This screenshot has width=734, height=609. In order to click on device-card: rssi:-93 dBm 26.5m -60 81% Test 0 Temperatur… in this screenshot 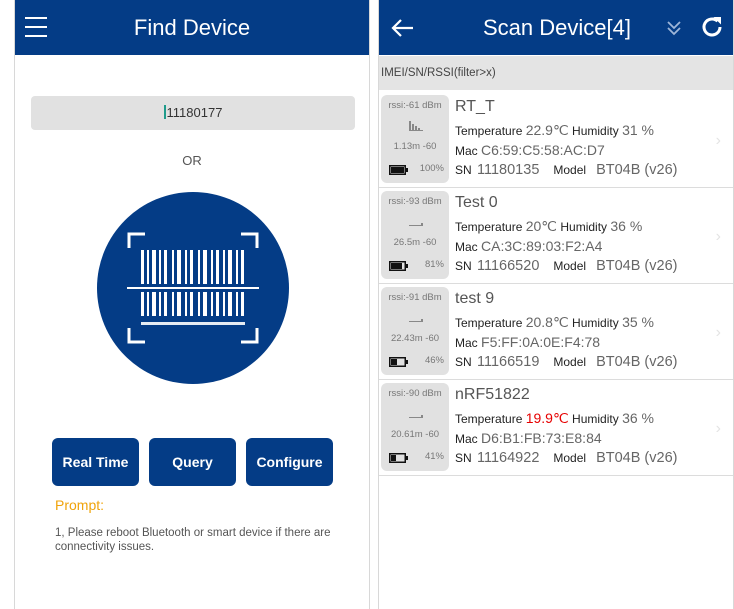, I will do `click(556, 236)`.